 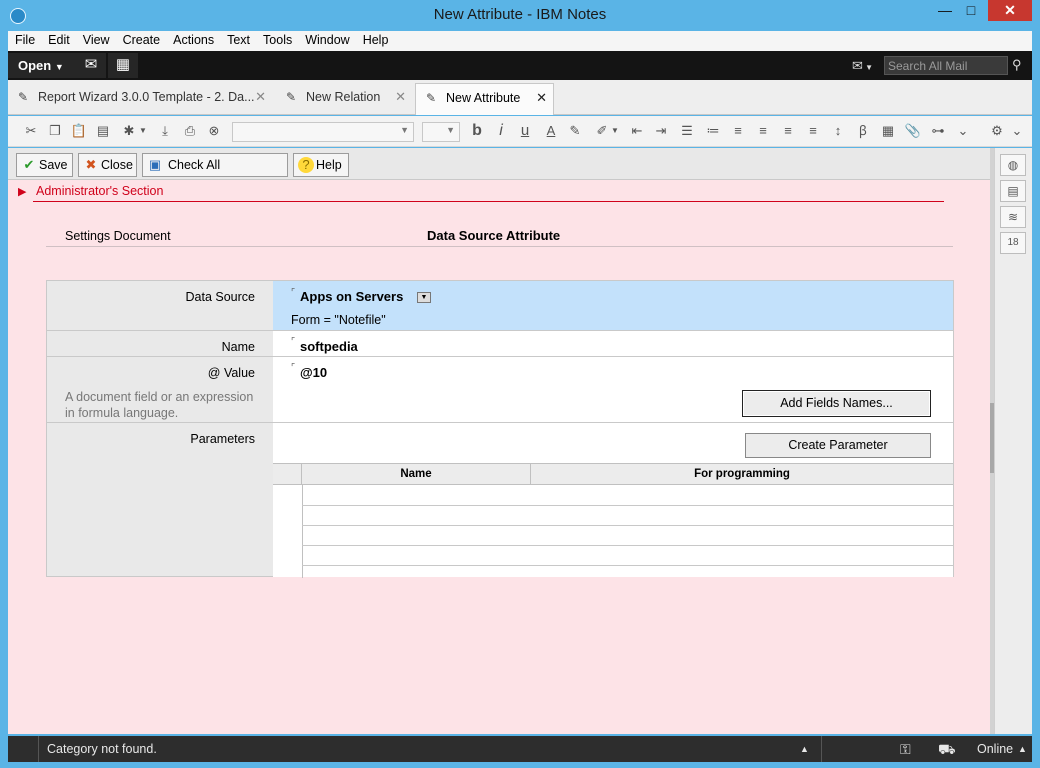 I want to click on tab-new-relation: ✎ New Relation ✕, so click(x=344, y=99).